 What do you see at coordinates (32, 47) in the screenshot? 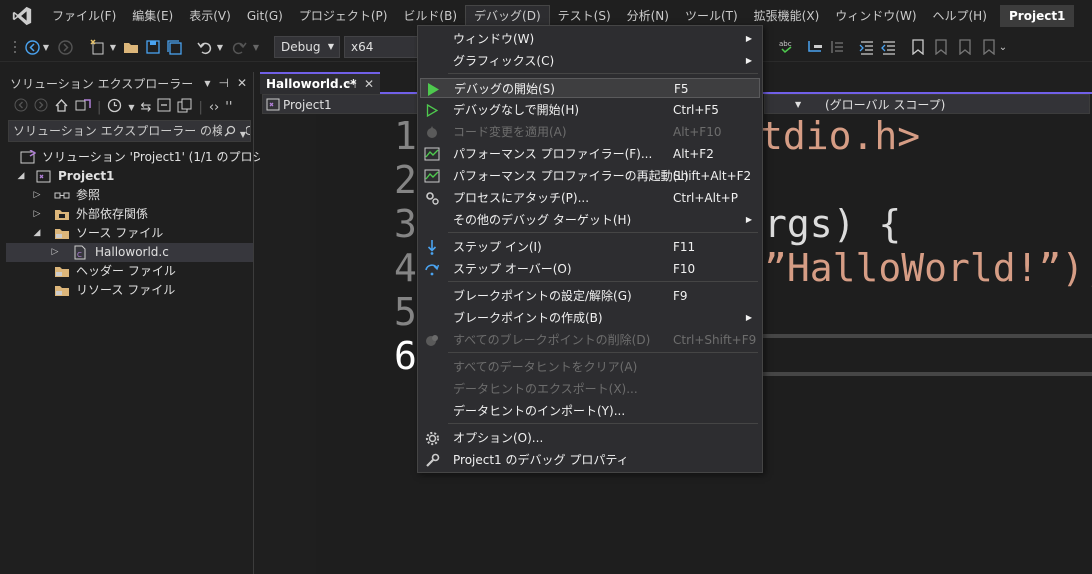
I see `navigate-back-icon` at bounding box center [32, 47].